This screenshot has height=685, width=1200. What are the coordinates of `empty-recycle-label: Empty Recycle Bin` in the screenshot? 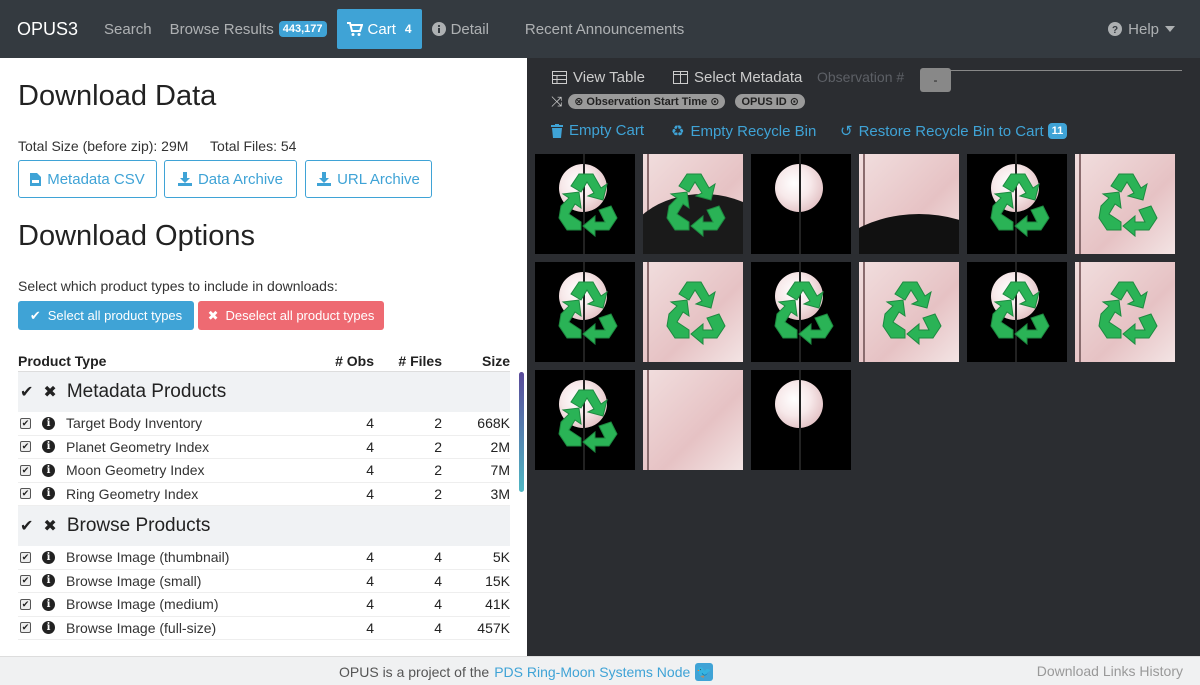 It's located at (753, 131).